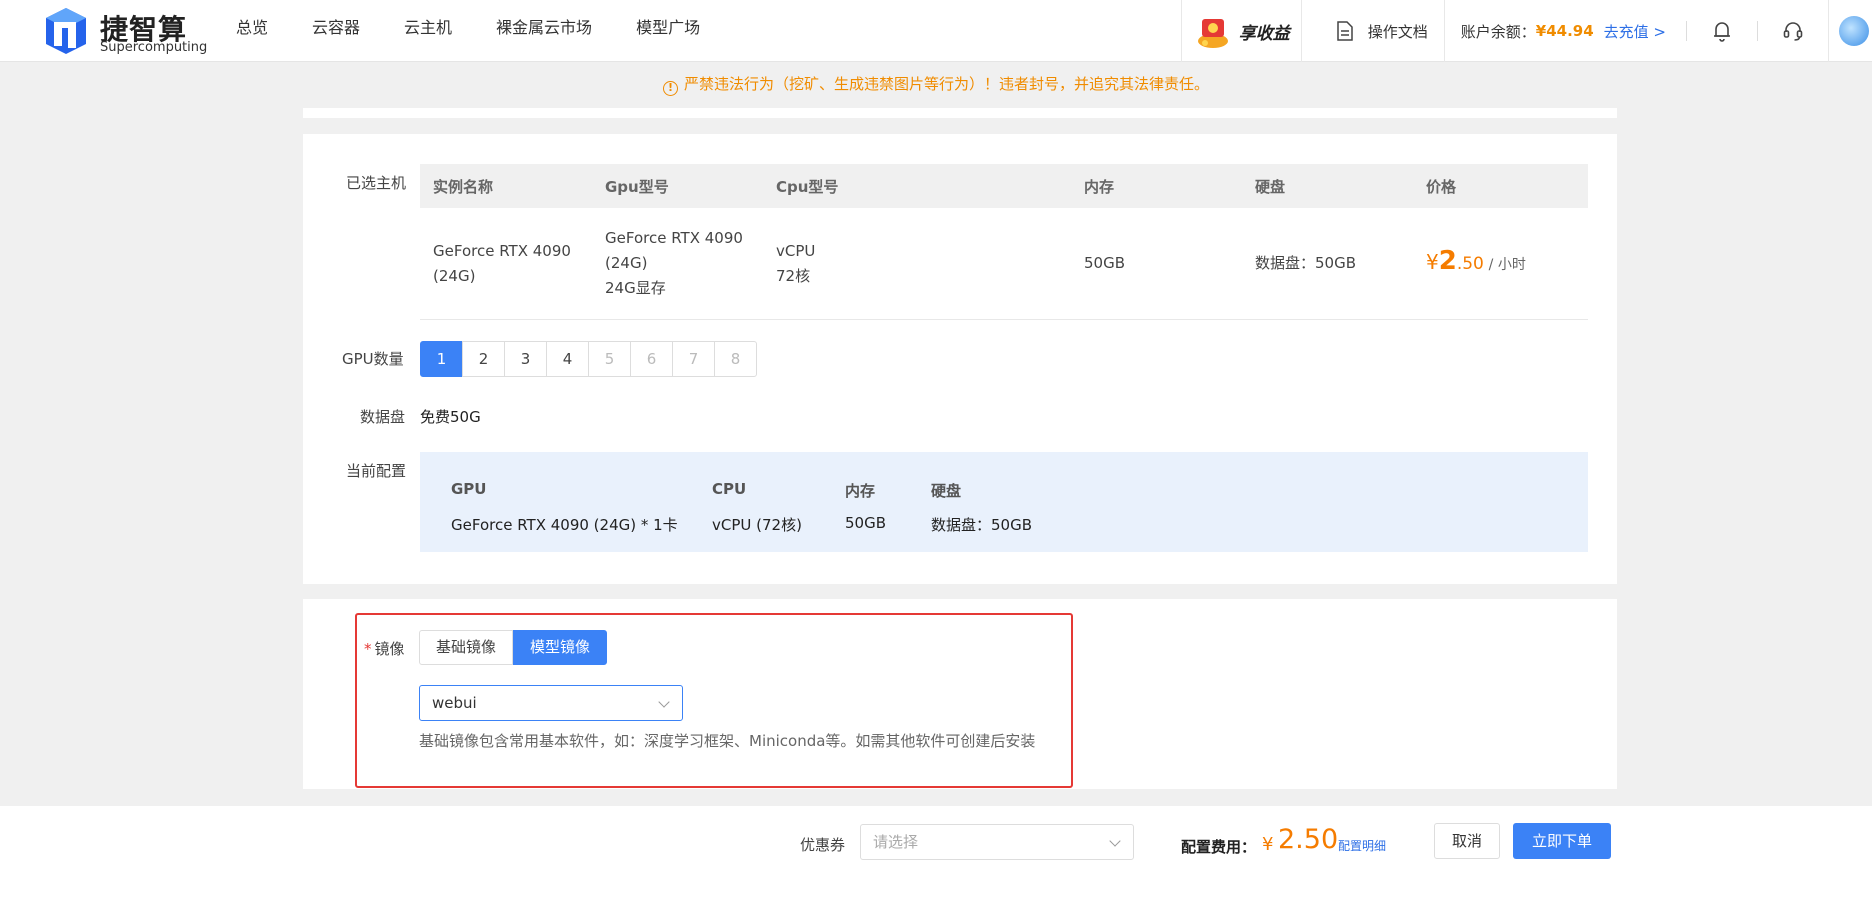 This screenshot has width=1872, height=900. What do you see at coordinates (1219, 847) in the screenshot?
I see `fee-label: 配置费用：` at bounding box center [1219, 847].